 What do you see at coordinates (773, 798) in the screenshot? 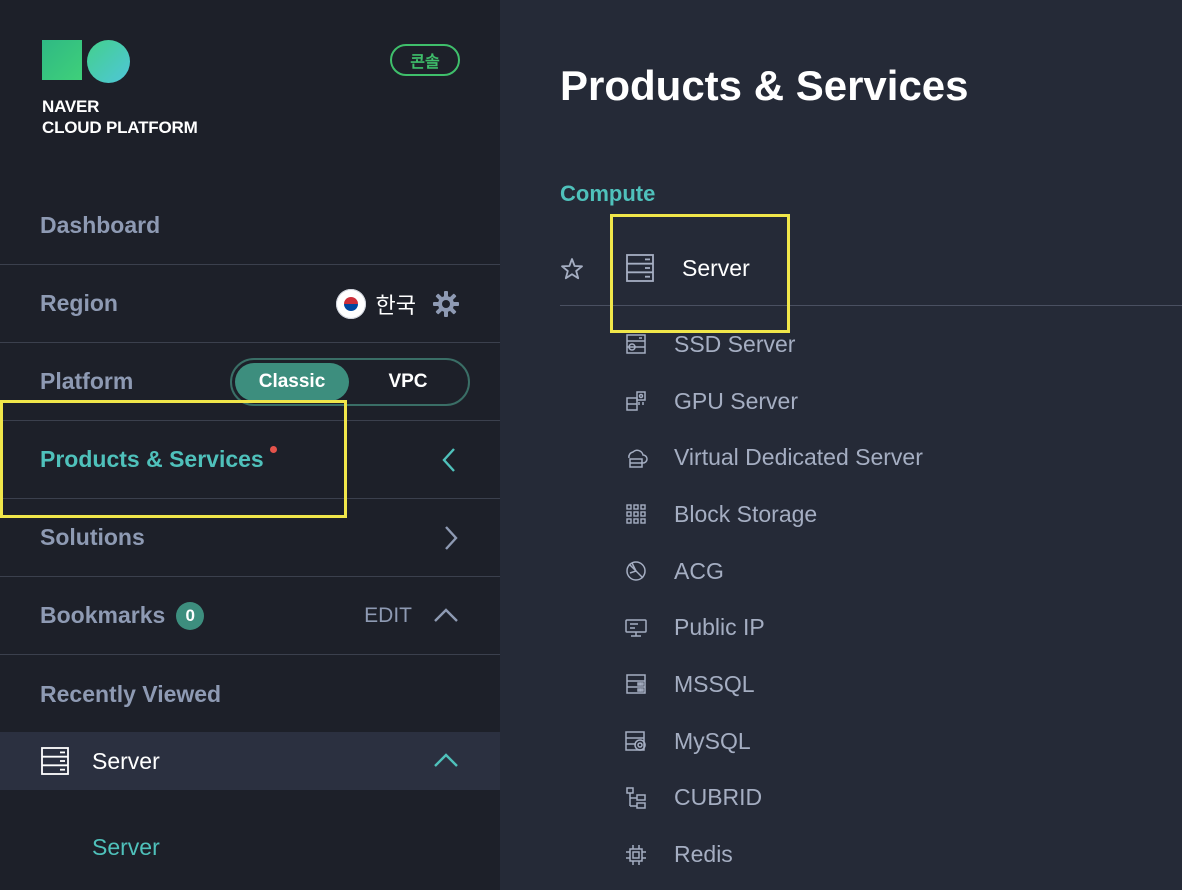
I see `sub-item-cubrid: CUBRID` at bounding box center [773, 798].